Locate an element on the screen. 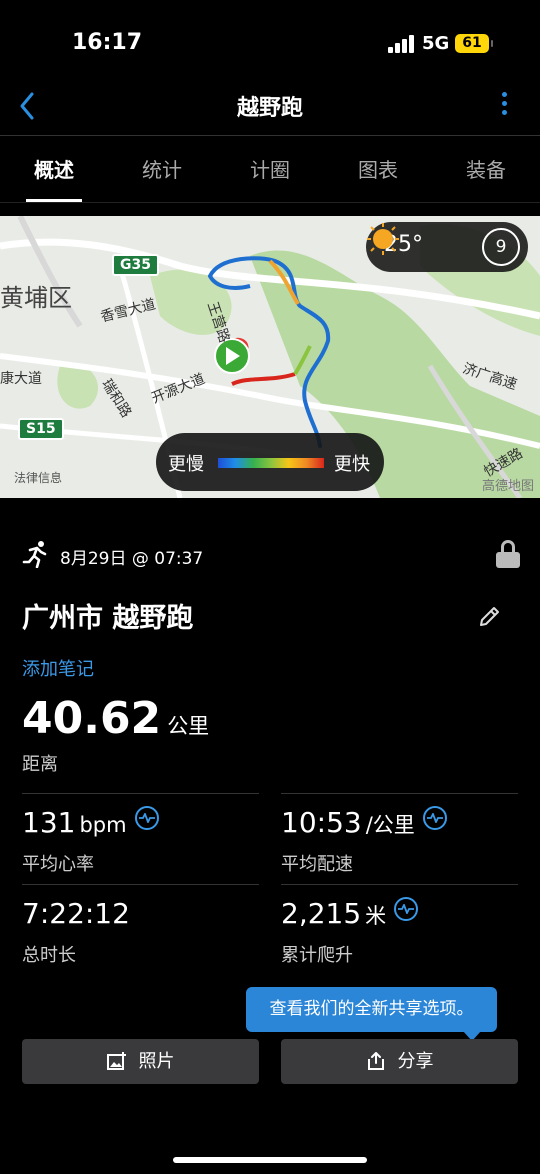 This screenshot has width=540, height=1174. pace-unit: /公里 is located at coordinates (390, 825).